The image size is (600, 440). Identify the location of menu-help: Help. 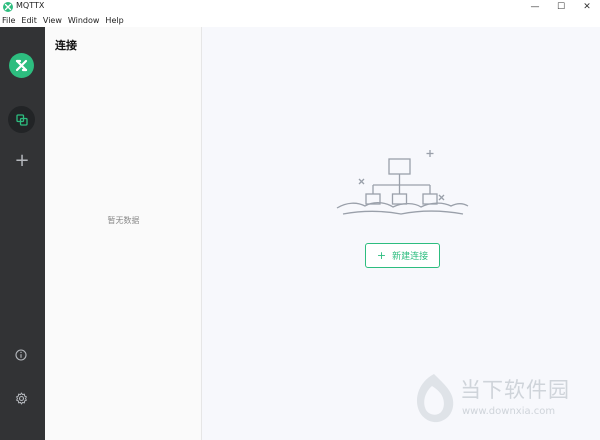
(114, 20).